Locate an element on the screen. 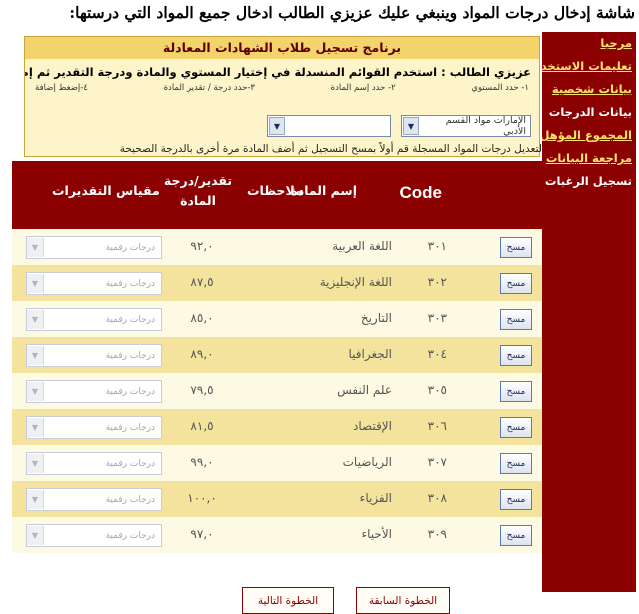  table-row: مسح ٣٠٨ الفزياء ١٠٠,٠ درجات رقمية ▼ is located at coordinates (277, 499).